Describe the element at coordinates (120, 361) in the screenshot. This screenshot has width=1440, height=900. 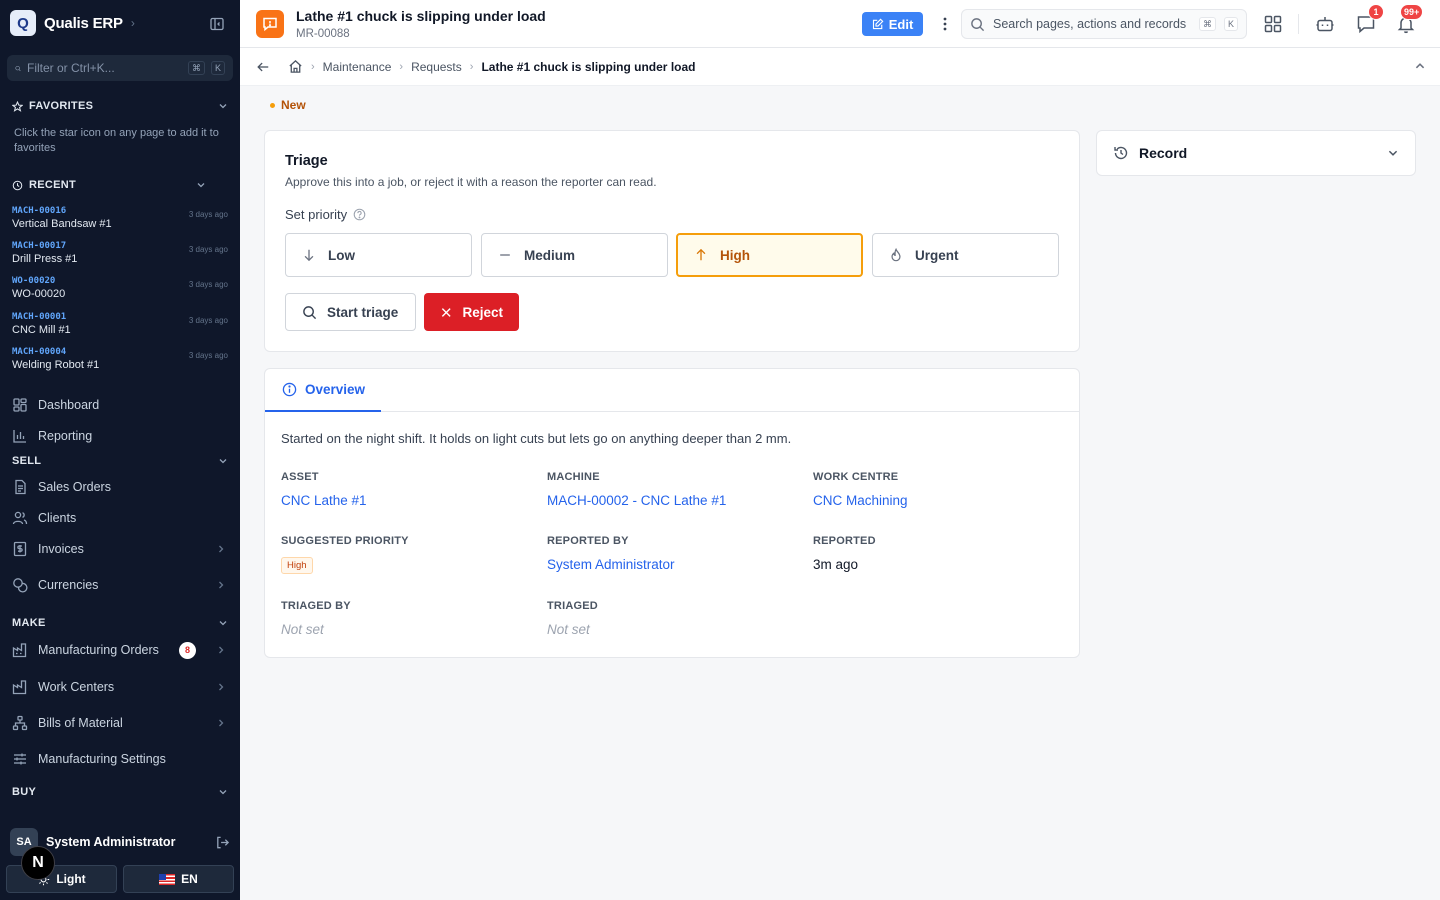
I see `recent-item: MACH-00004 Welding Robot #1 3 days ago` at that location.